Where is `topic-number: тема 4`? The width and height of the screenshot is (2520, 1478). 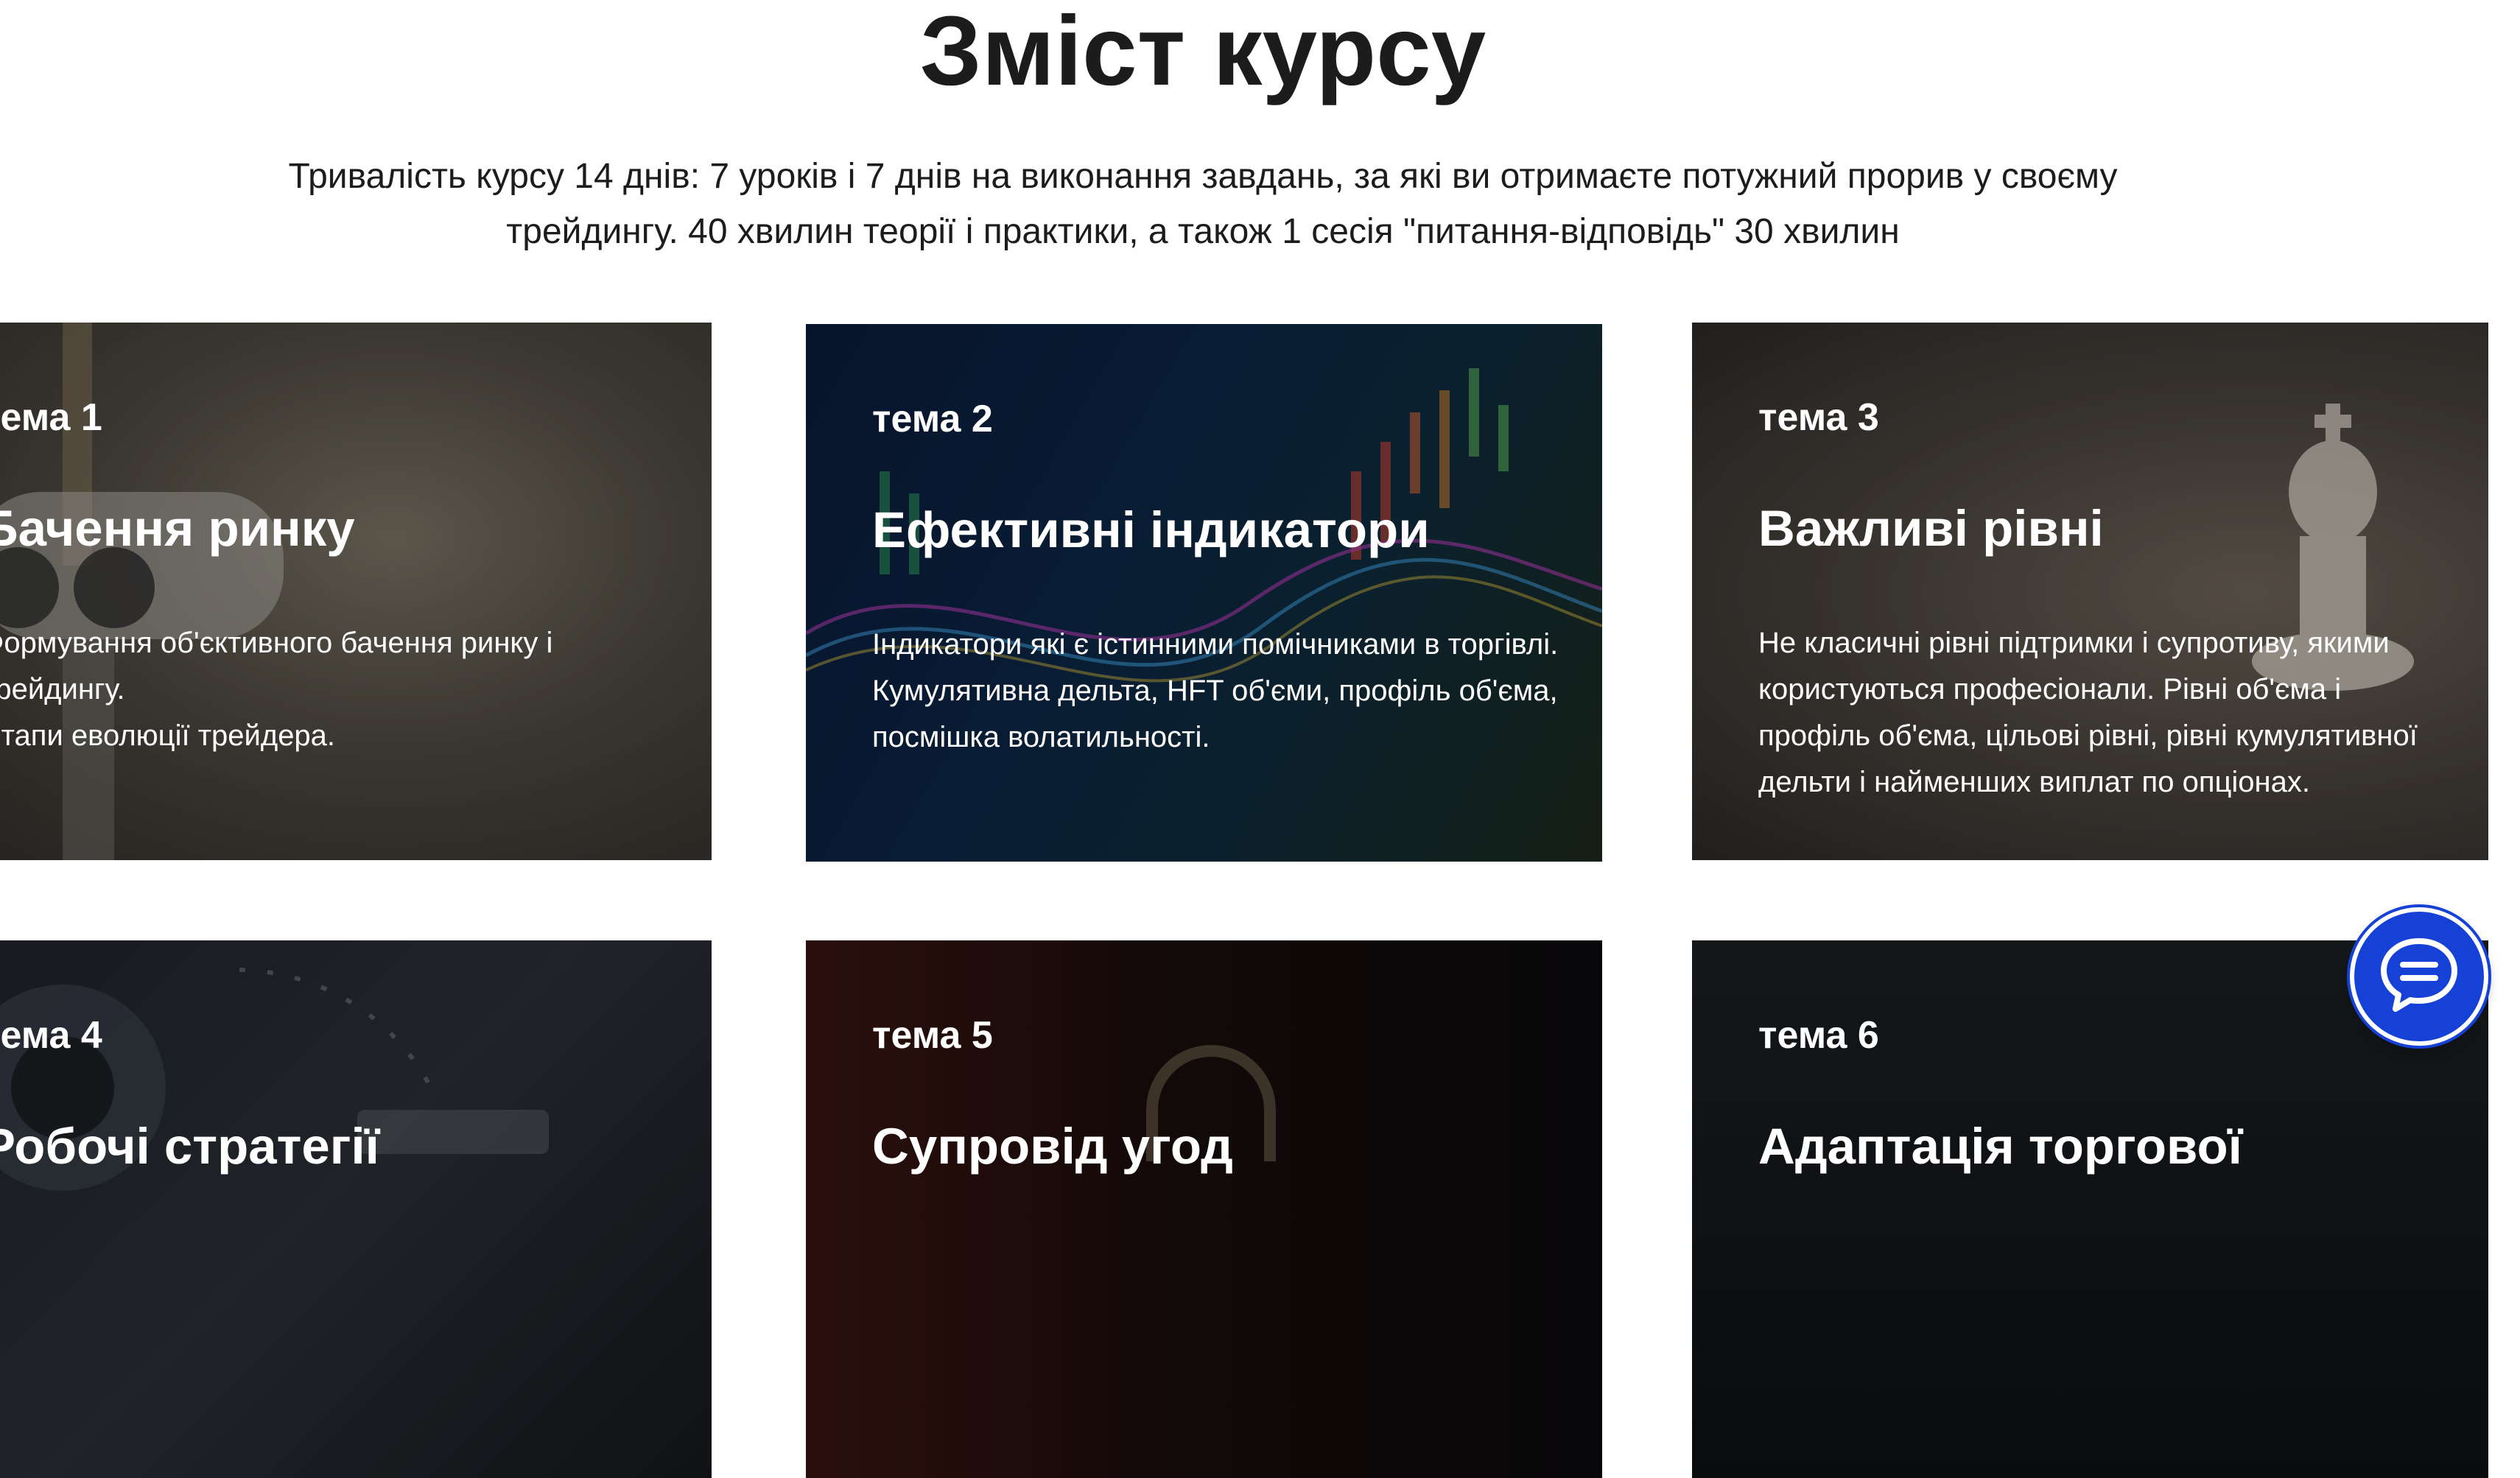
topic-number: тема 4 is located at coordinates (51, 1035).